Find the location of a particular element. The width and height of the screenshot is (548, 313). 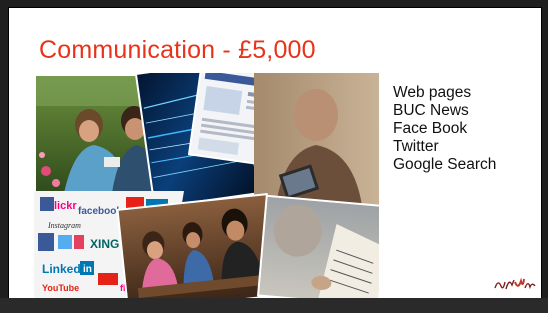

bullet-item: Face Book is located at coordinates (430, 128).